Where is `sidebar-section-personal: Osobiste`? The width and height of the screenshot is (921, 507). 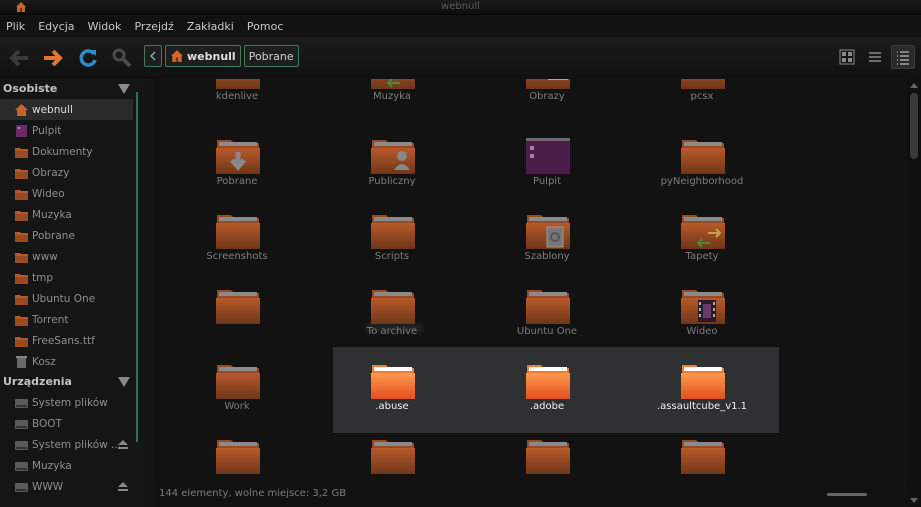
sidebar-section-personal: Osobiste is located at coordinates (74, 89).